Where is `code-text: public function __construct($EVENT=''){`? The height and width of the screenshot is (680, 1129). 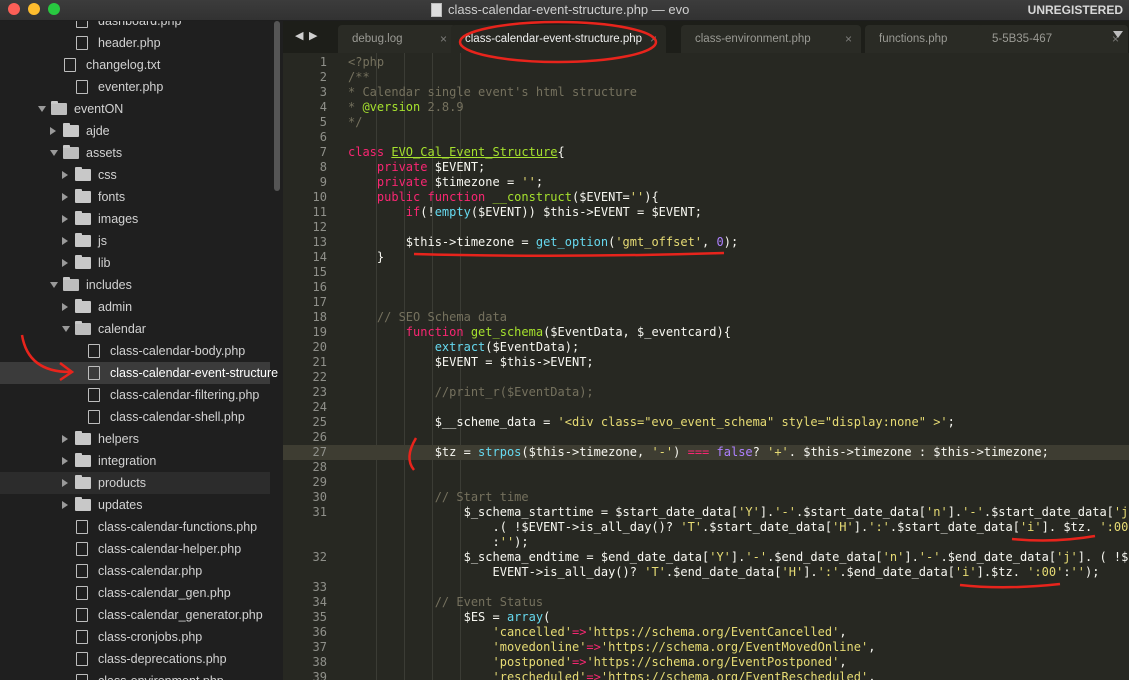
code-text: public function __construct($EVENT=''){ is located at coordinates (503, 197).